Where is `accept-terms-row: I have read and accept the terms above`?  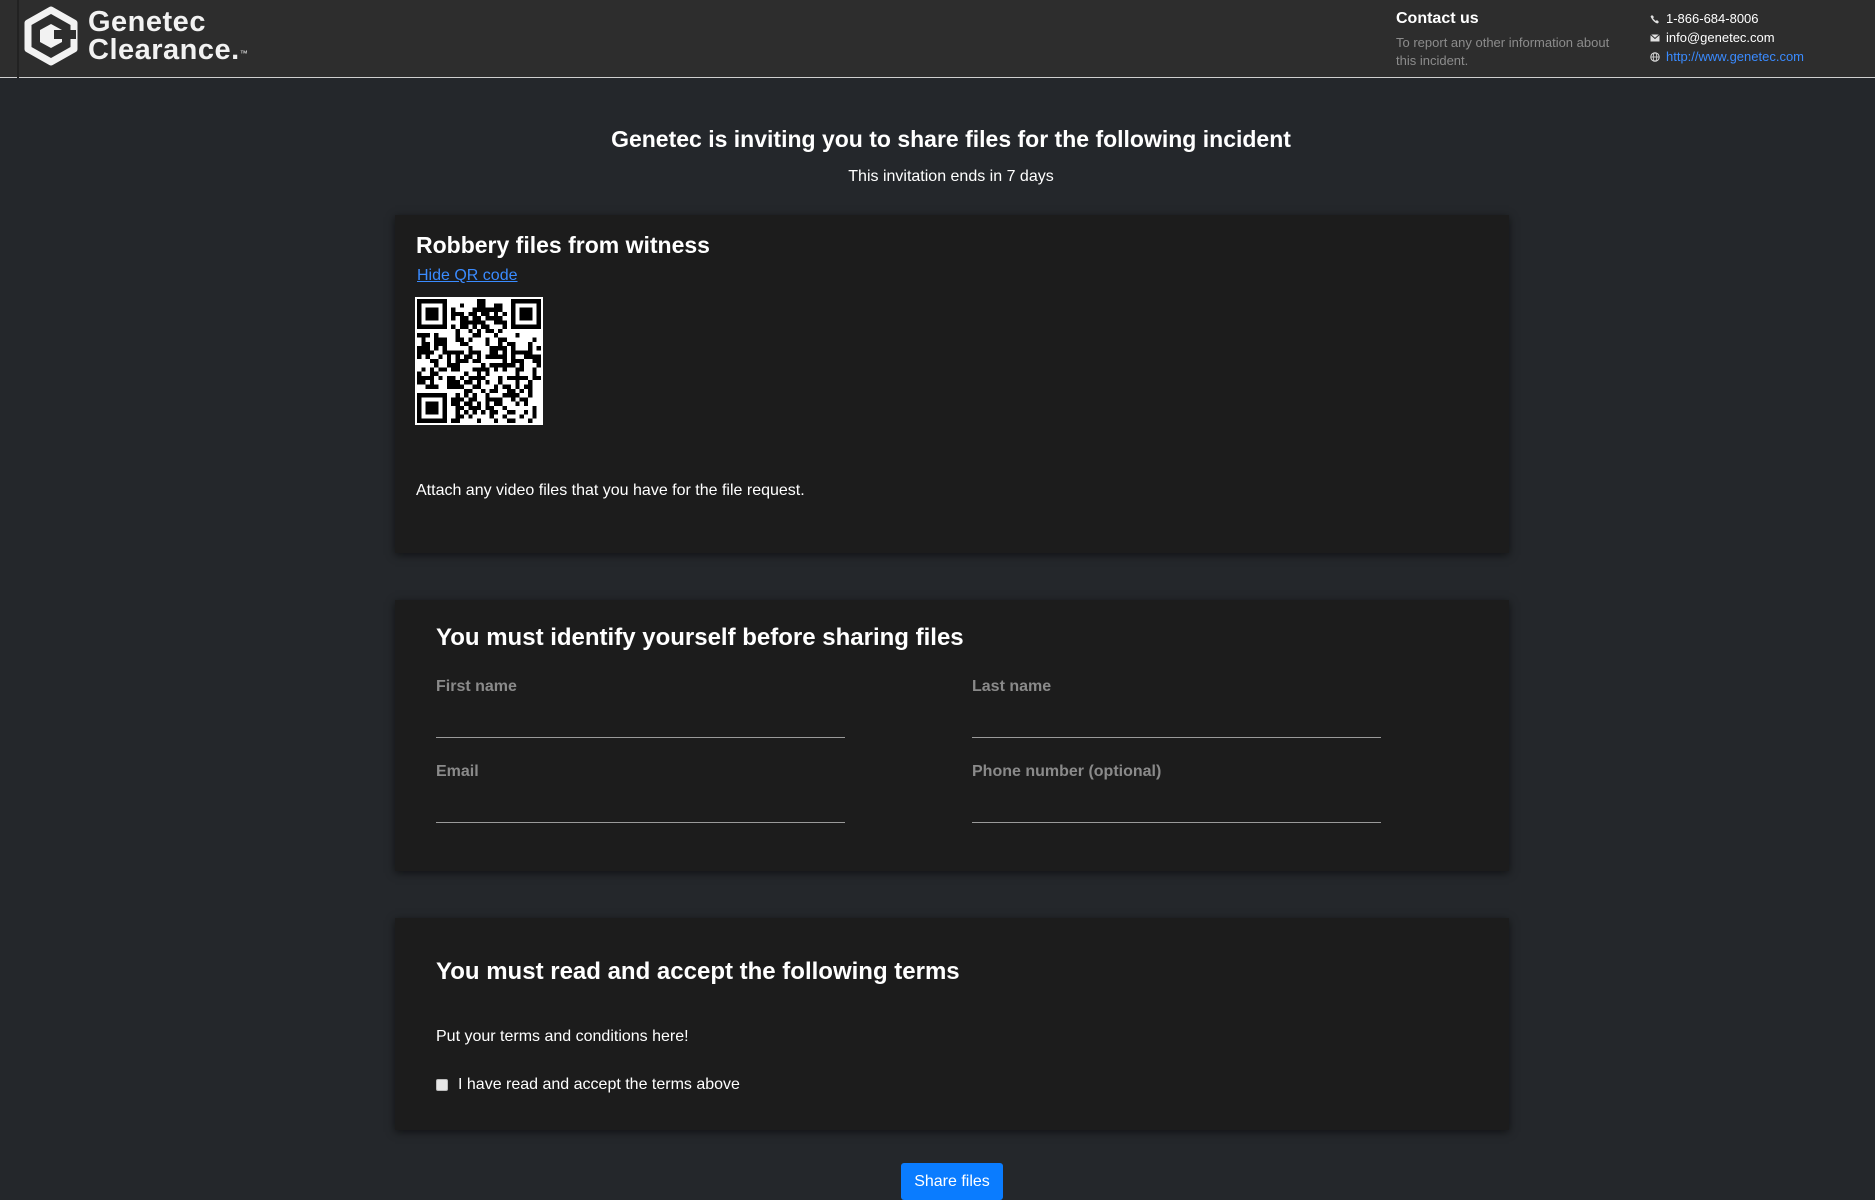 accept-terms-row: I have read and accept the terms above is located at coordinates (588, 1085).